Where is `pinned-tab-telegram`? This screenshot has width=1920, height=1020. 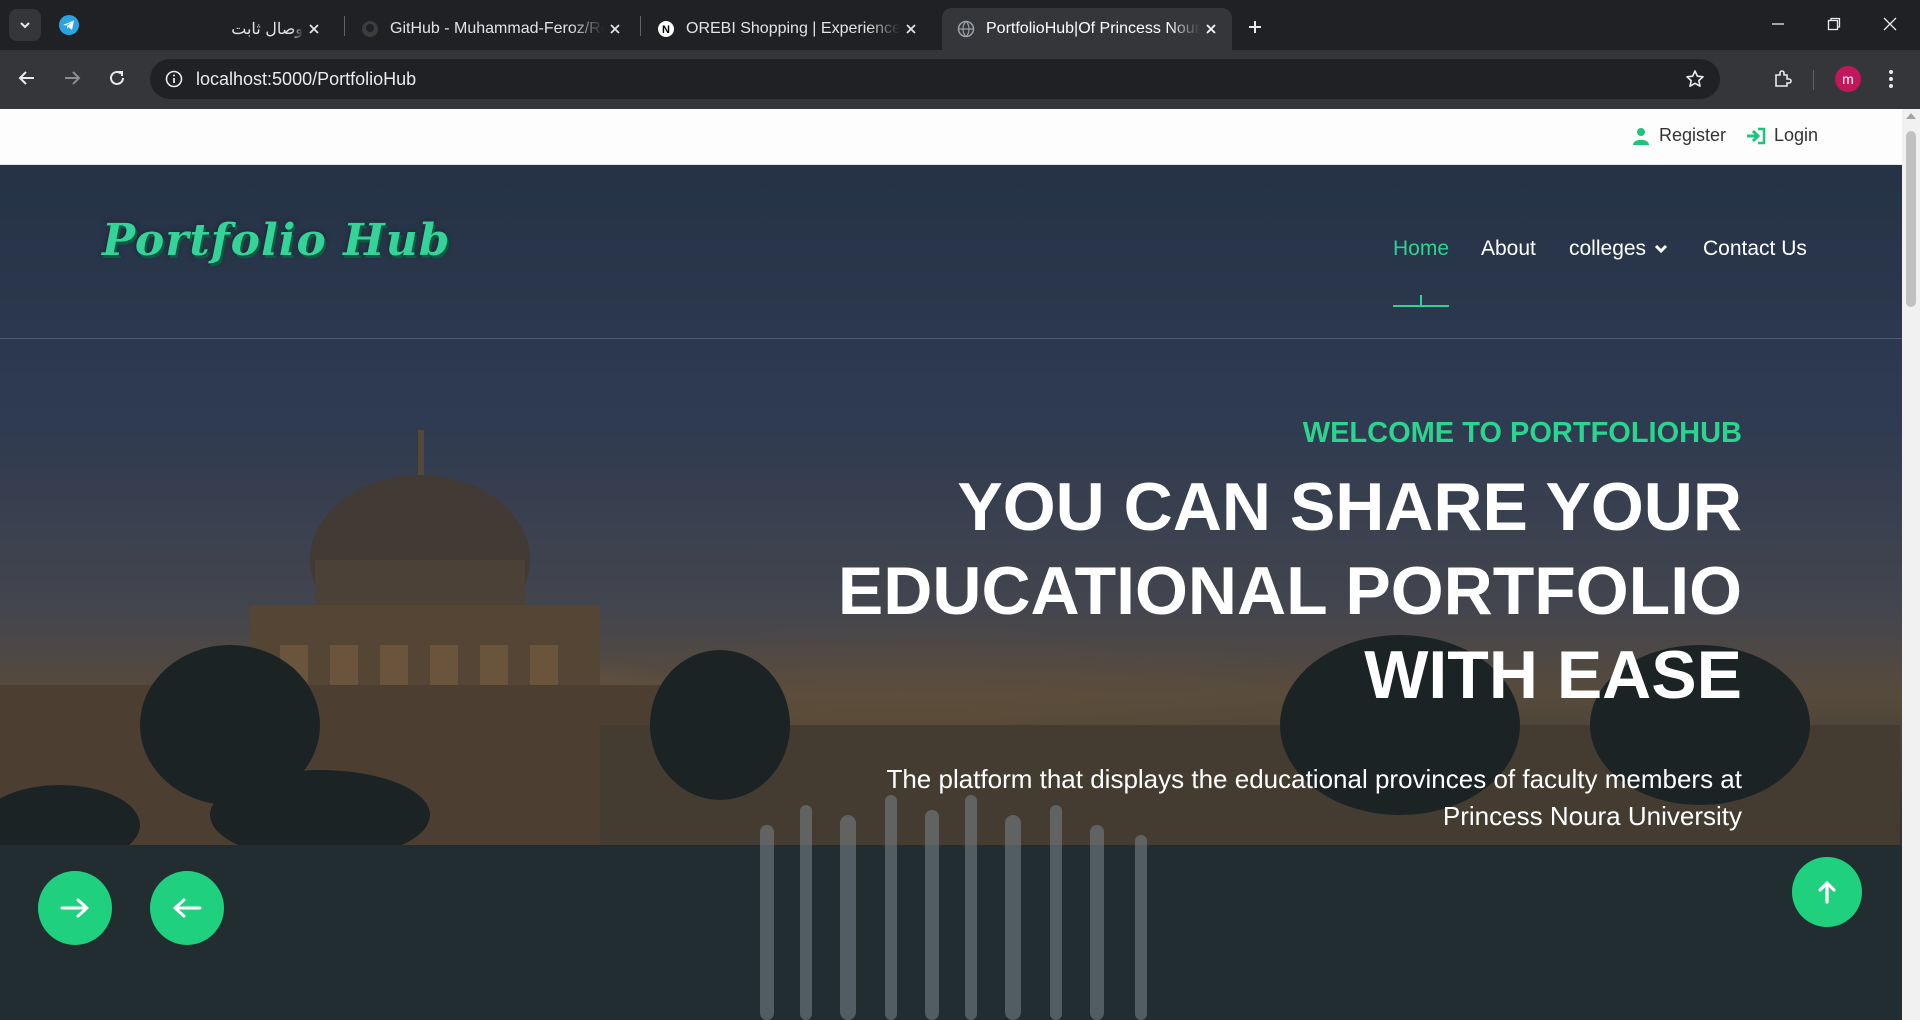 pinned-tab-telegram is located at coordinates (69, 25).